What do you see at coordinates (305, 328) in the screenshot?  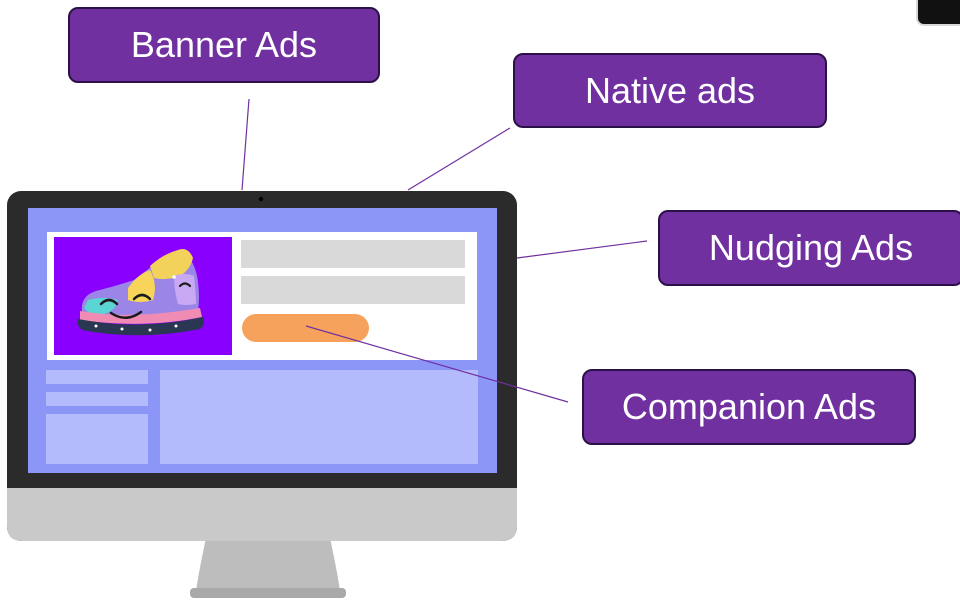 I see `cta-button` at bounding box center [305, 328].